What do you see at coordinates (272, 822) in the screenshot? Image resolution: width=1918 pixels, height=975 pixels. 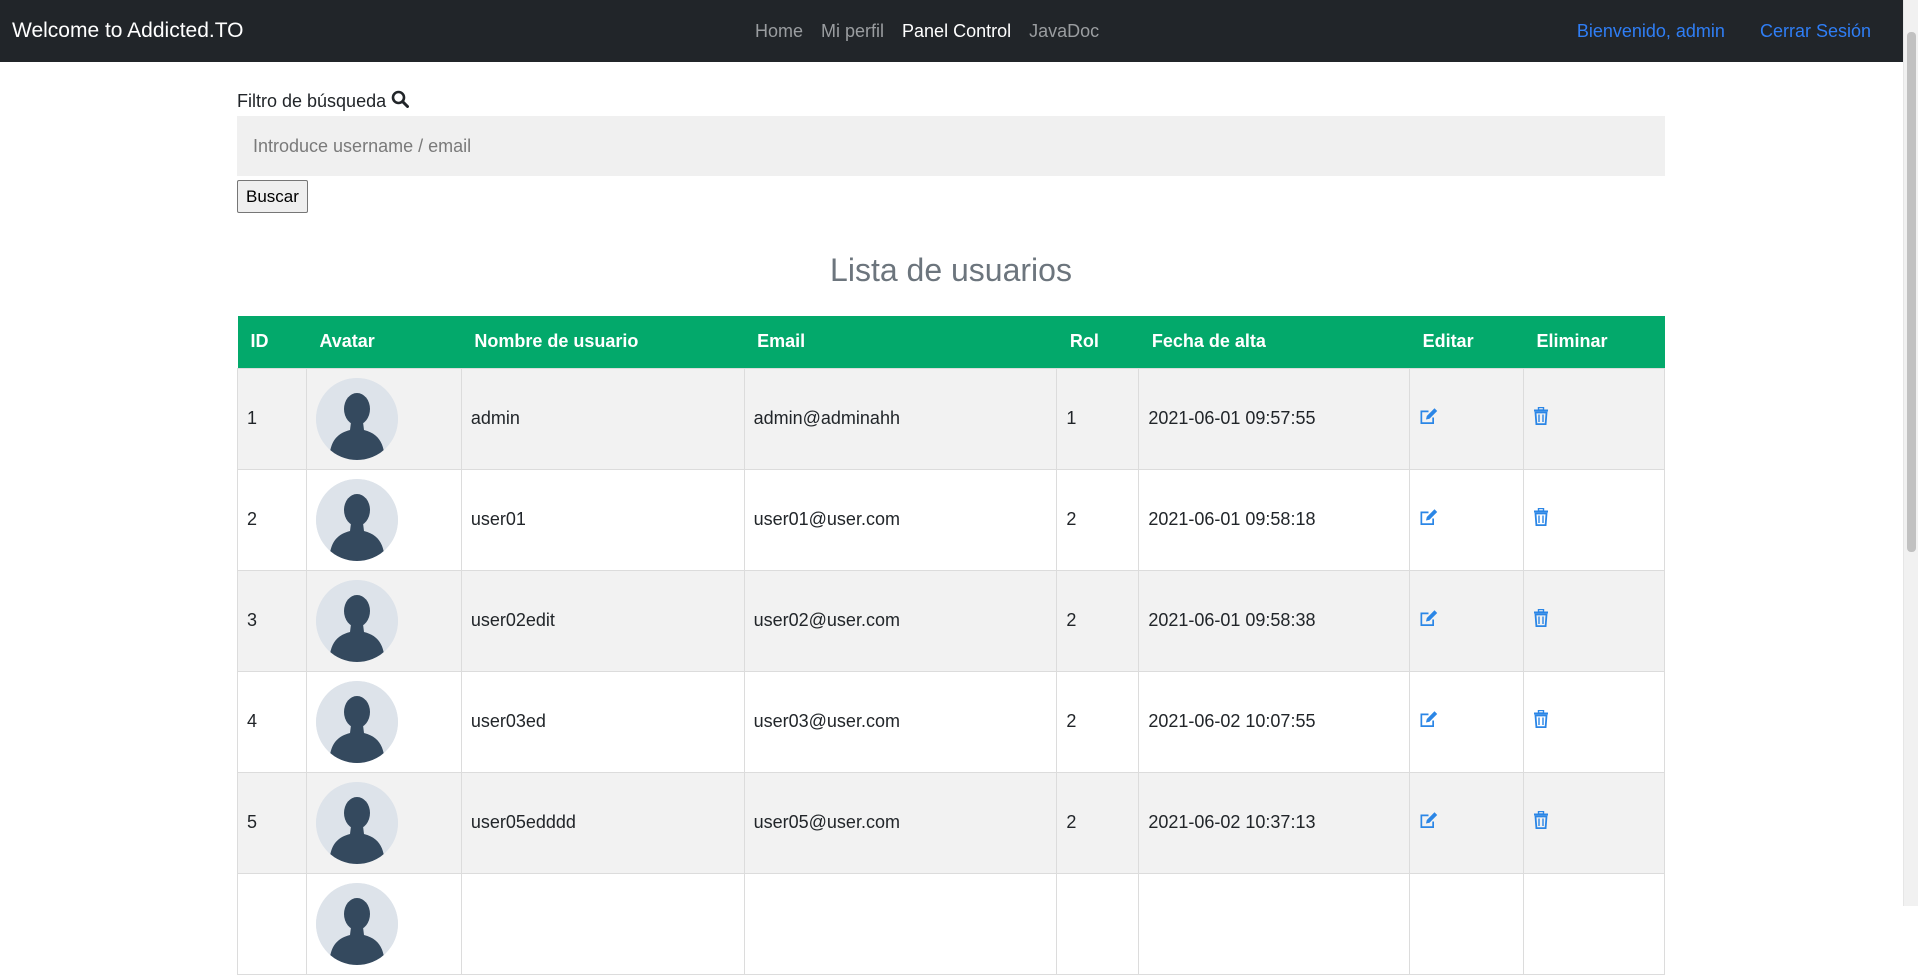 I see `cell-id: 5` at bounding box center [272, 822].